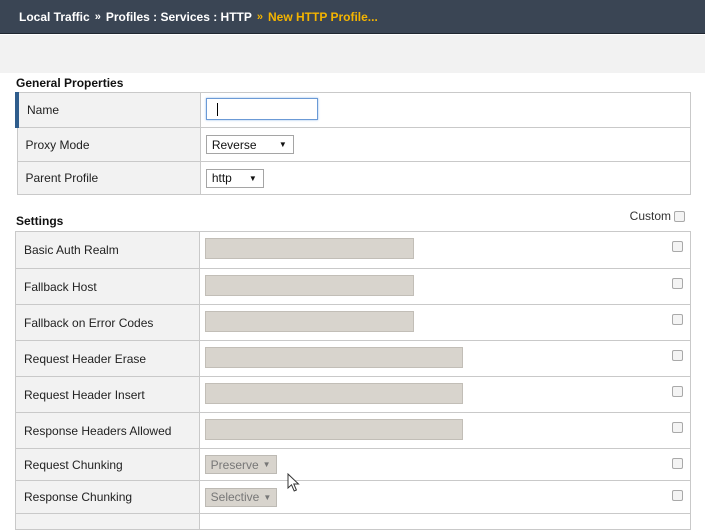 Image resolution: width=705 pixels, height=530 pixels. Describe the element at coordinates (107, 110) in the screenshot. I see `name-label: Name` at that location.